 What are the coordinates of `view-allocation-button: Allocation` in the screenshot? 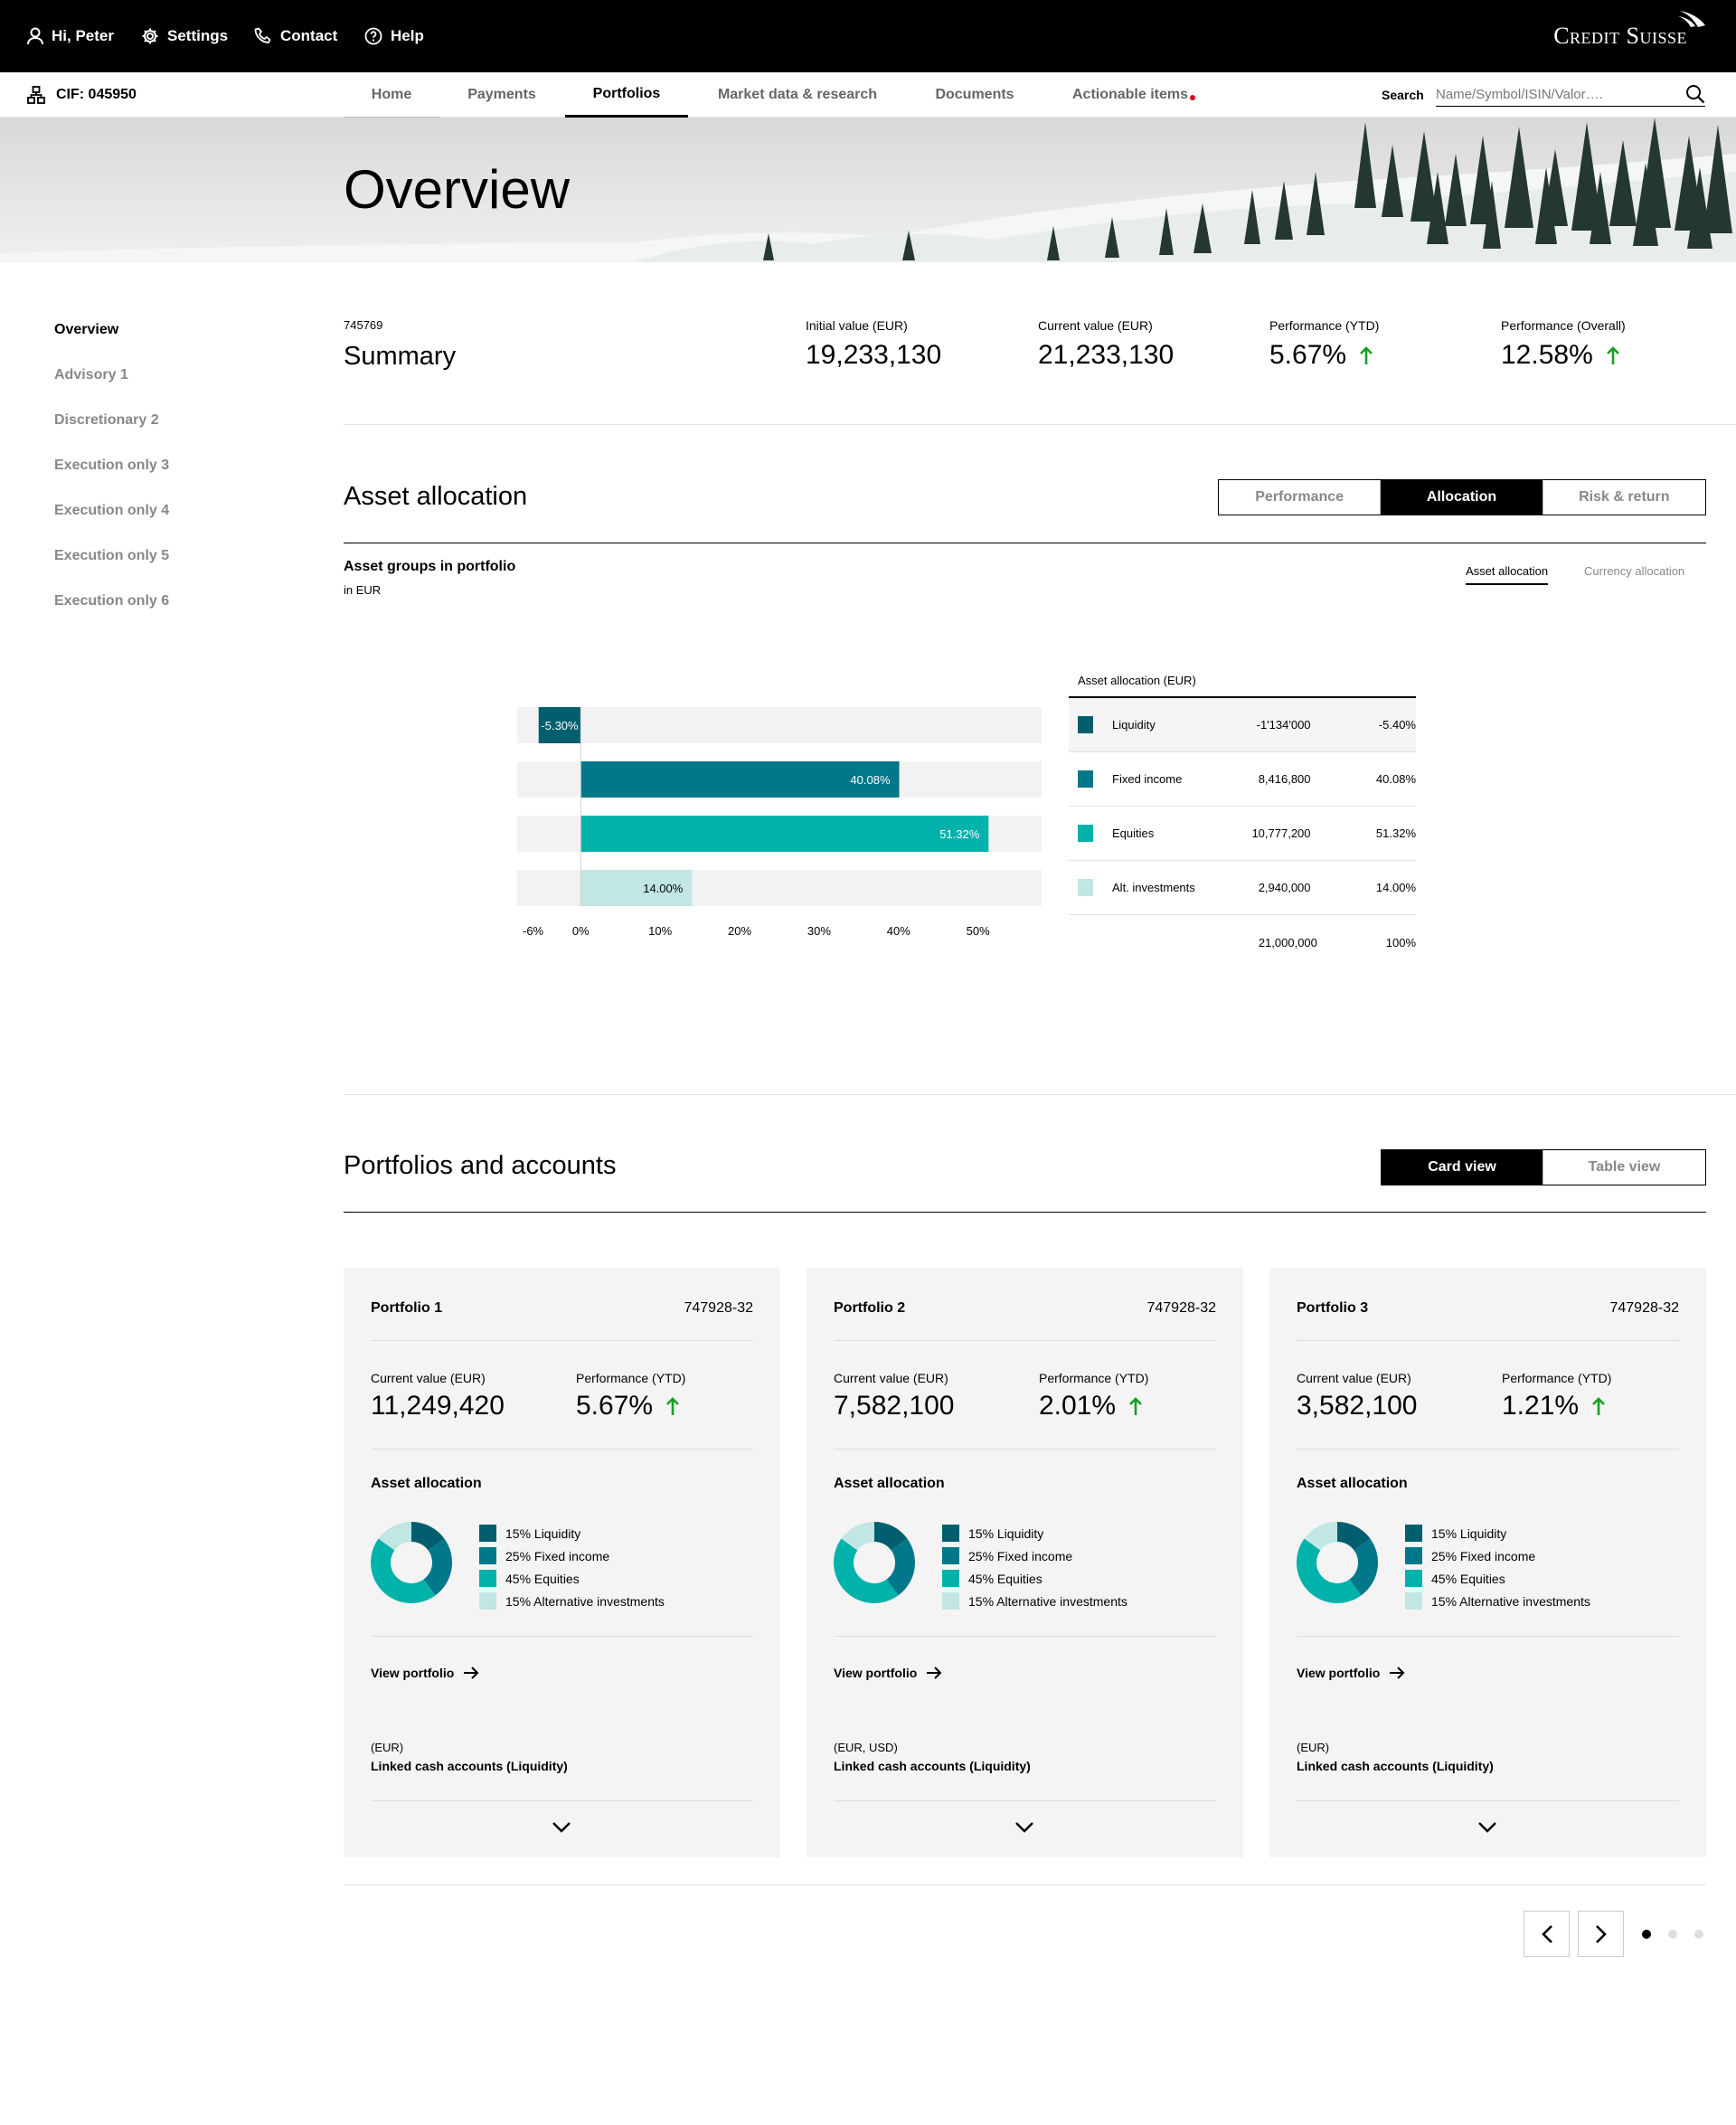 It's located at (1462, 498).